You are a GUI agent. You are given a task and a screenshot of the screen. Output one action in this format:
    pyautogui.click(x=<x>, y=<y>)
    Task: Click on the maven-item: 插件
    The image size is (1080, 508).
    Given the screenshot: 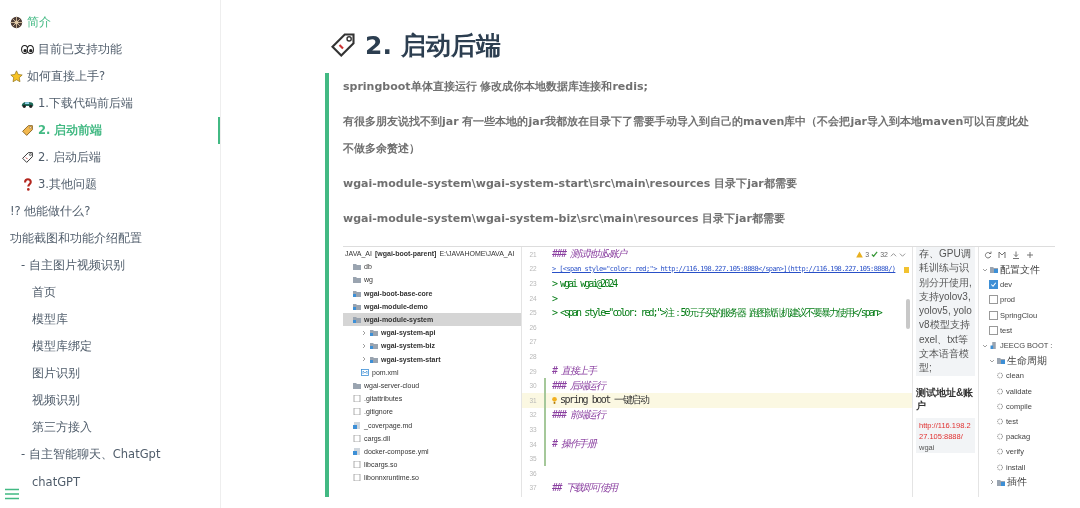 What is the action you would take?
    pyautogui.click(x=1018, y=482)
    